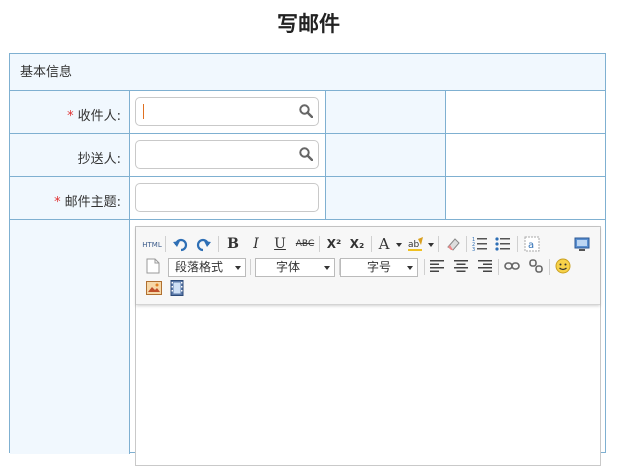 The height and width of the screenshot is (466, 625). What do you see at coordinates (485, 266) in the screenshot?
I see `align-right-icon` at bounding box center [485, 266].